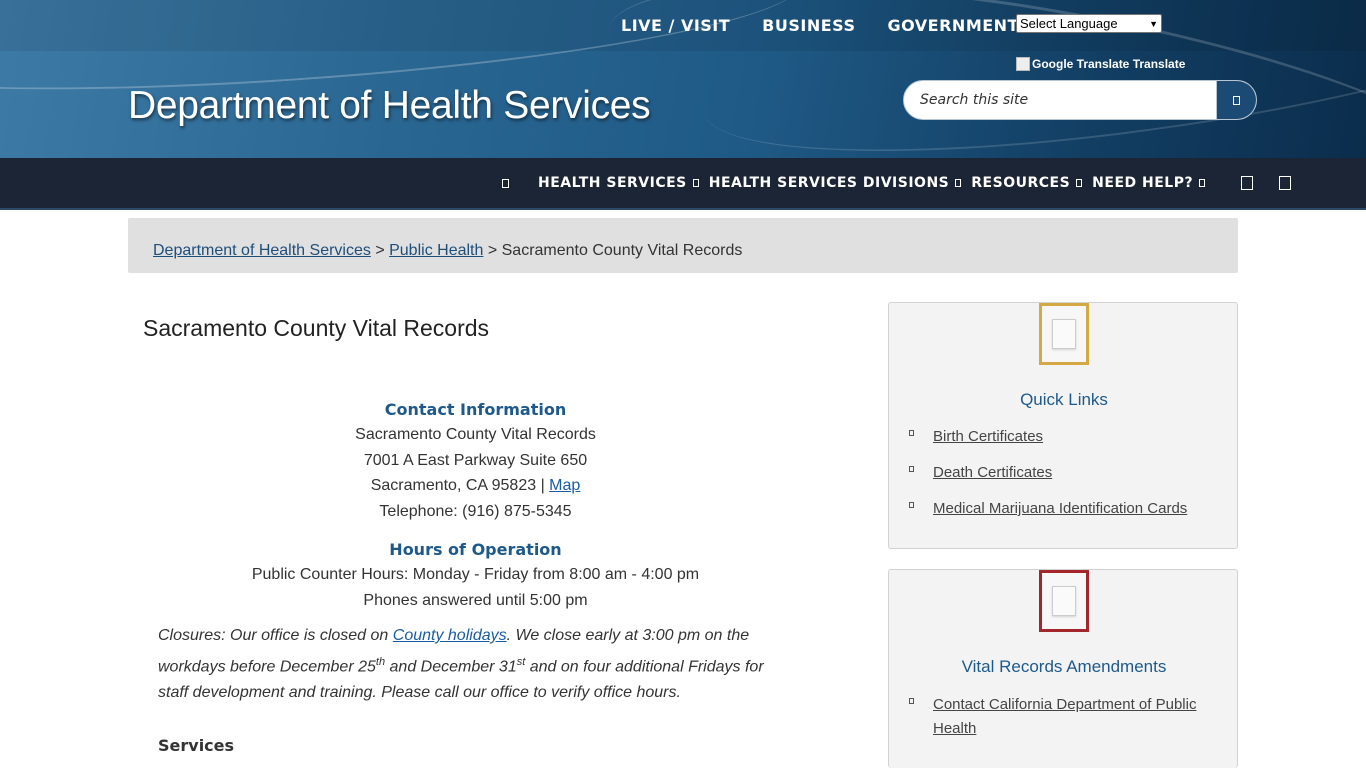  Describe the element at coordinates (521, 662) in the screenshot. I see `superscript: st` at that location.